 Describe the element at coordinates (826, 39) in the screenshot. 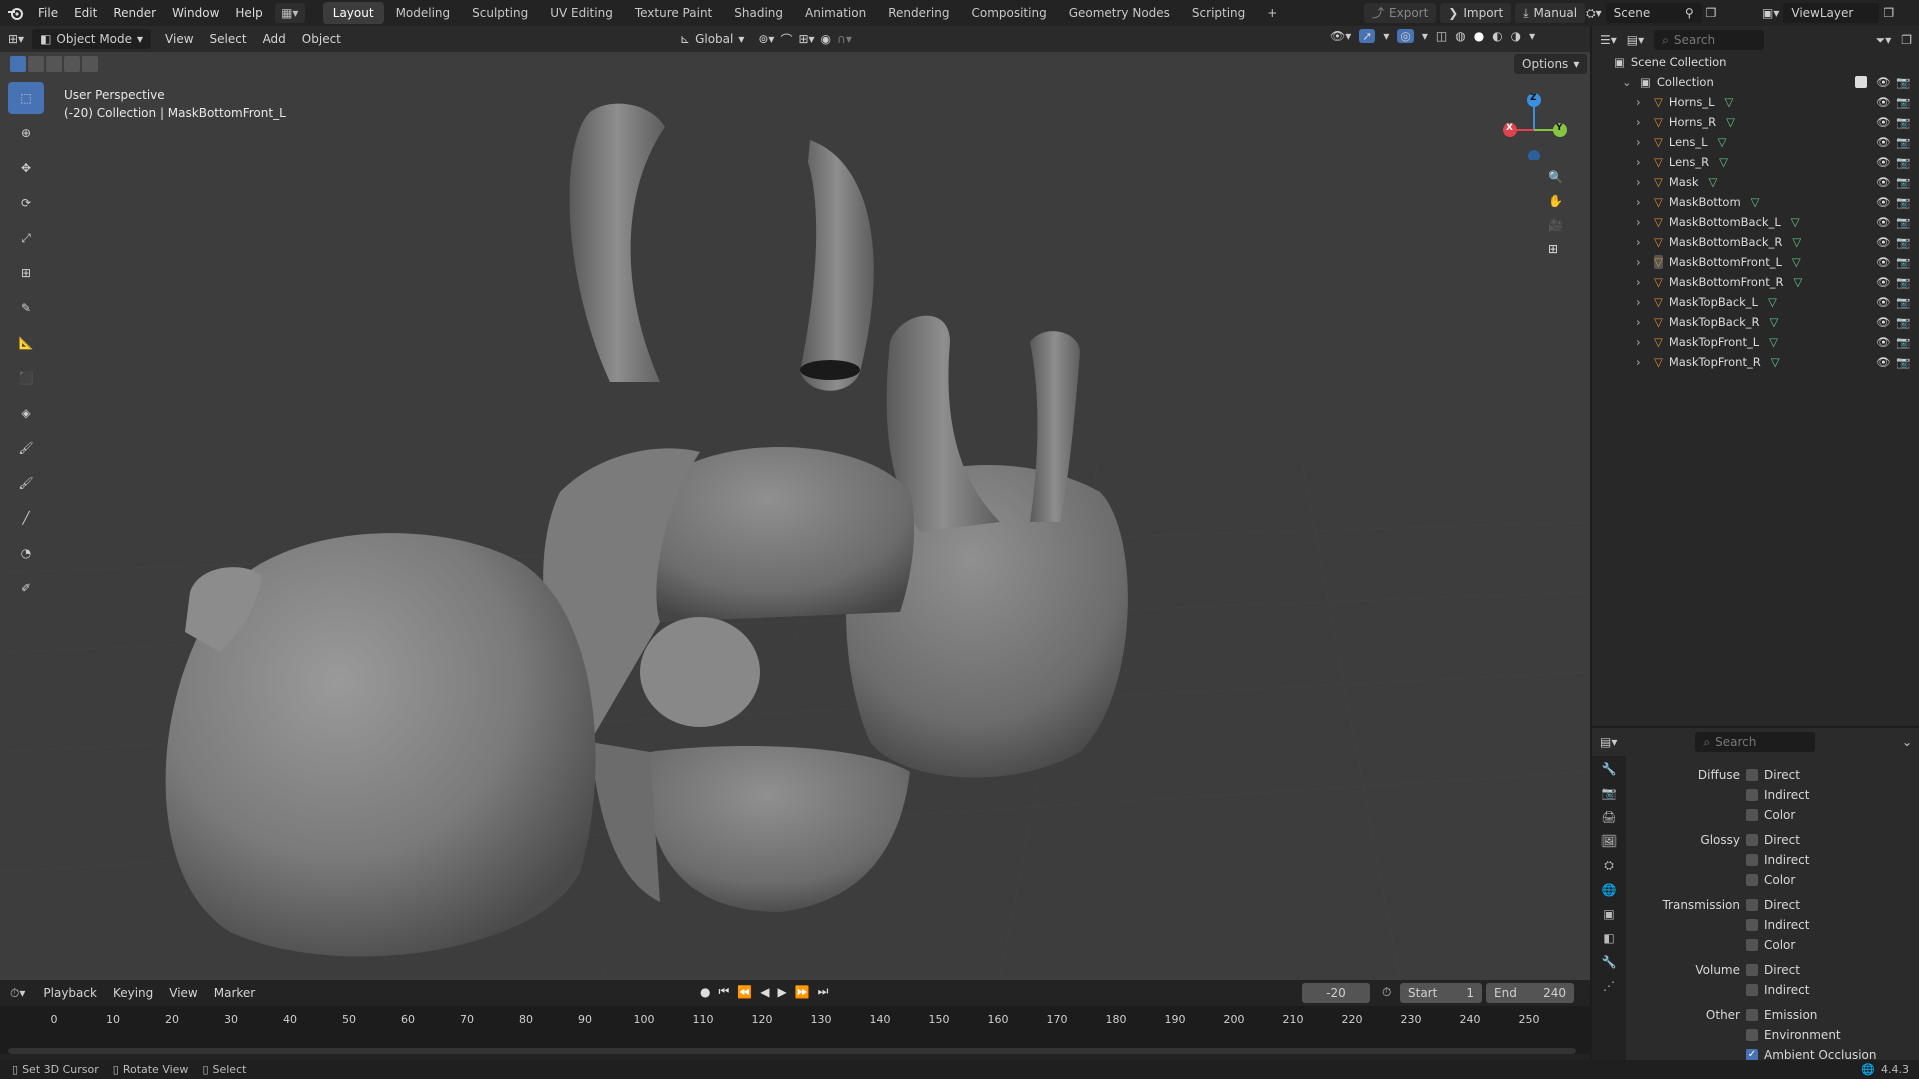

I see `proportional-edit-icon: ◉` at that location.